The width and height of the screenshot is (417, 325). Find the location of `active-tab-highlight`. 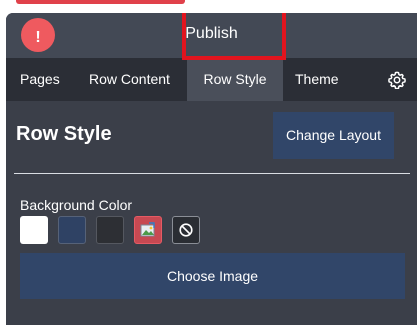

active-tab-highlight is located at coordinates (234, 36).